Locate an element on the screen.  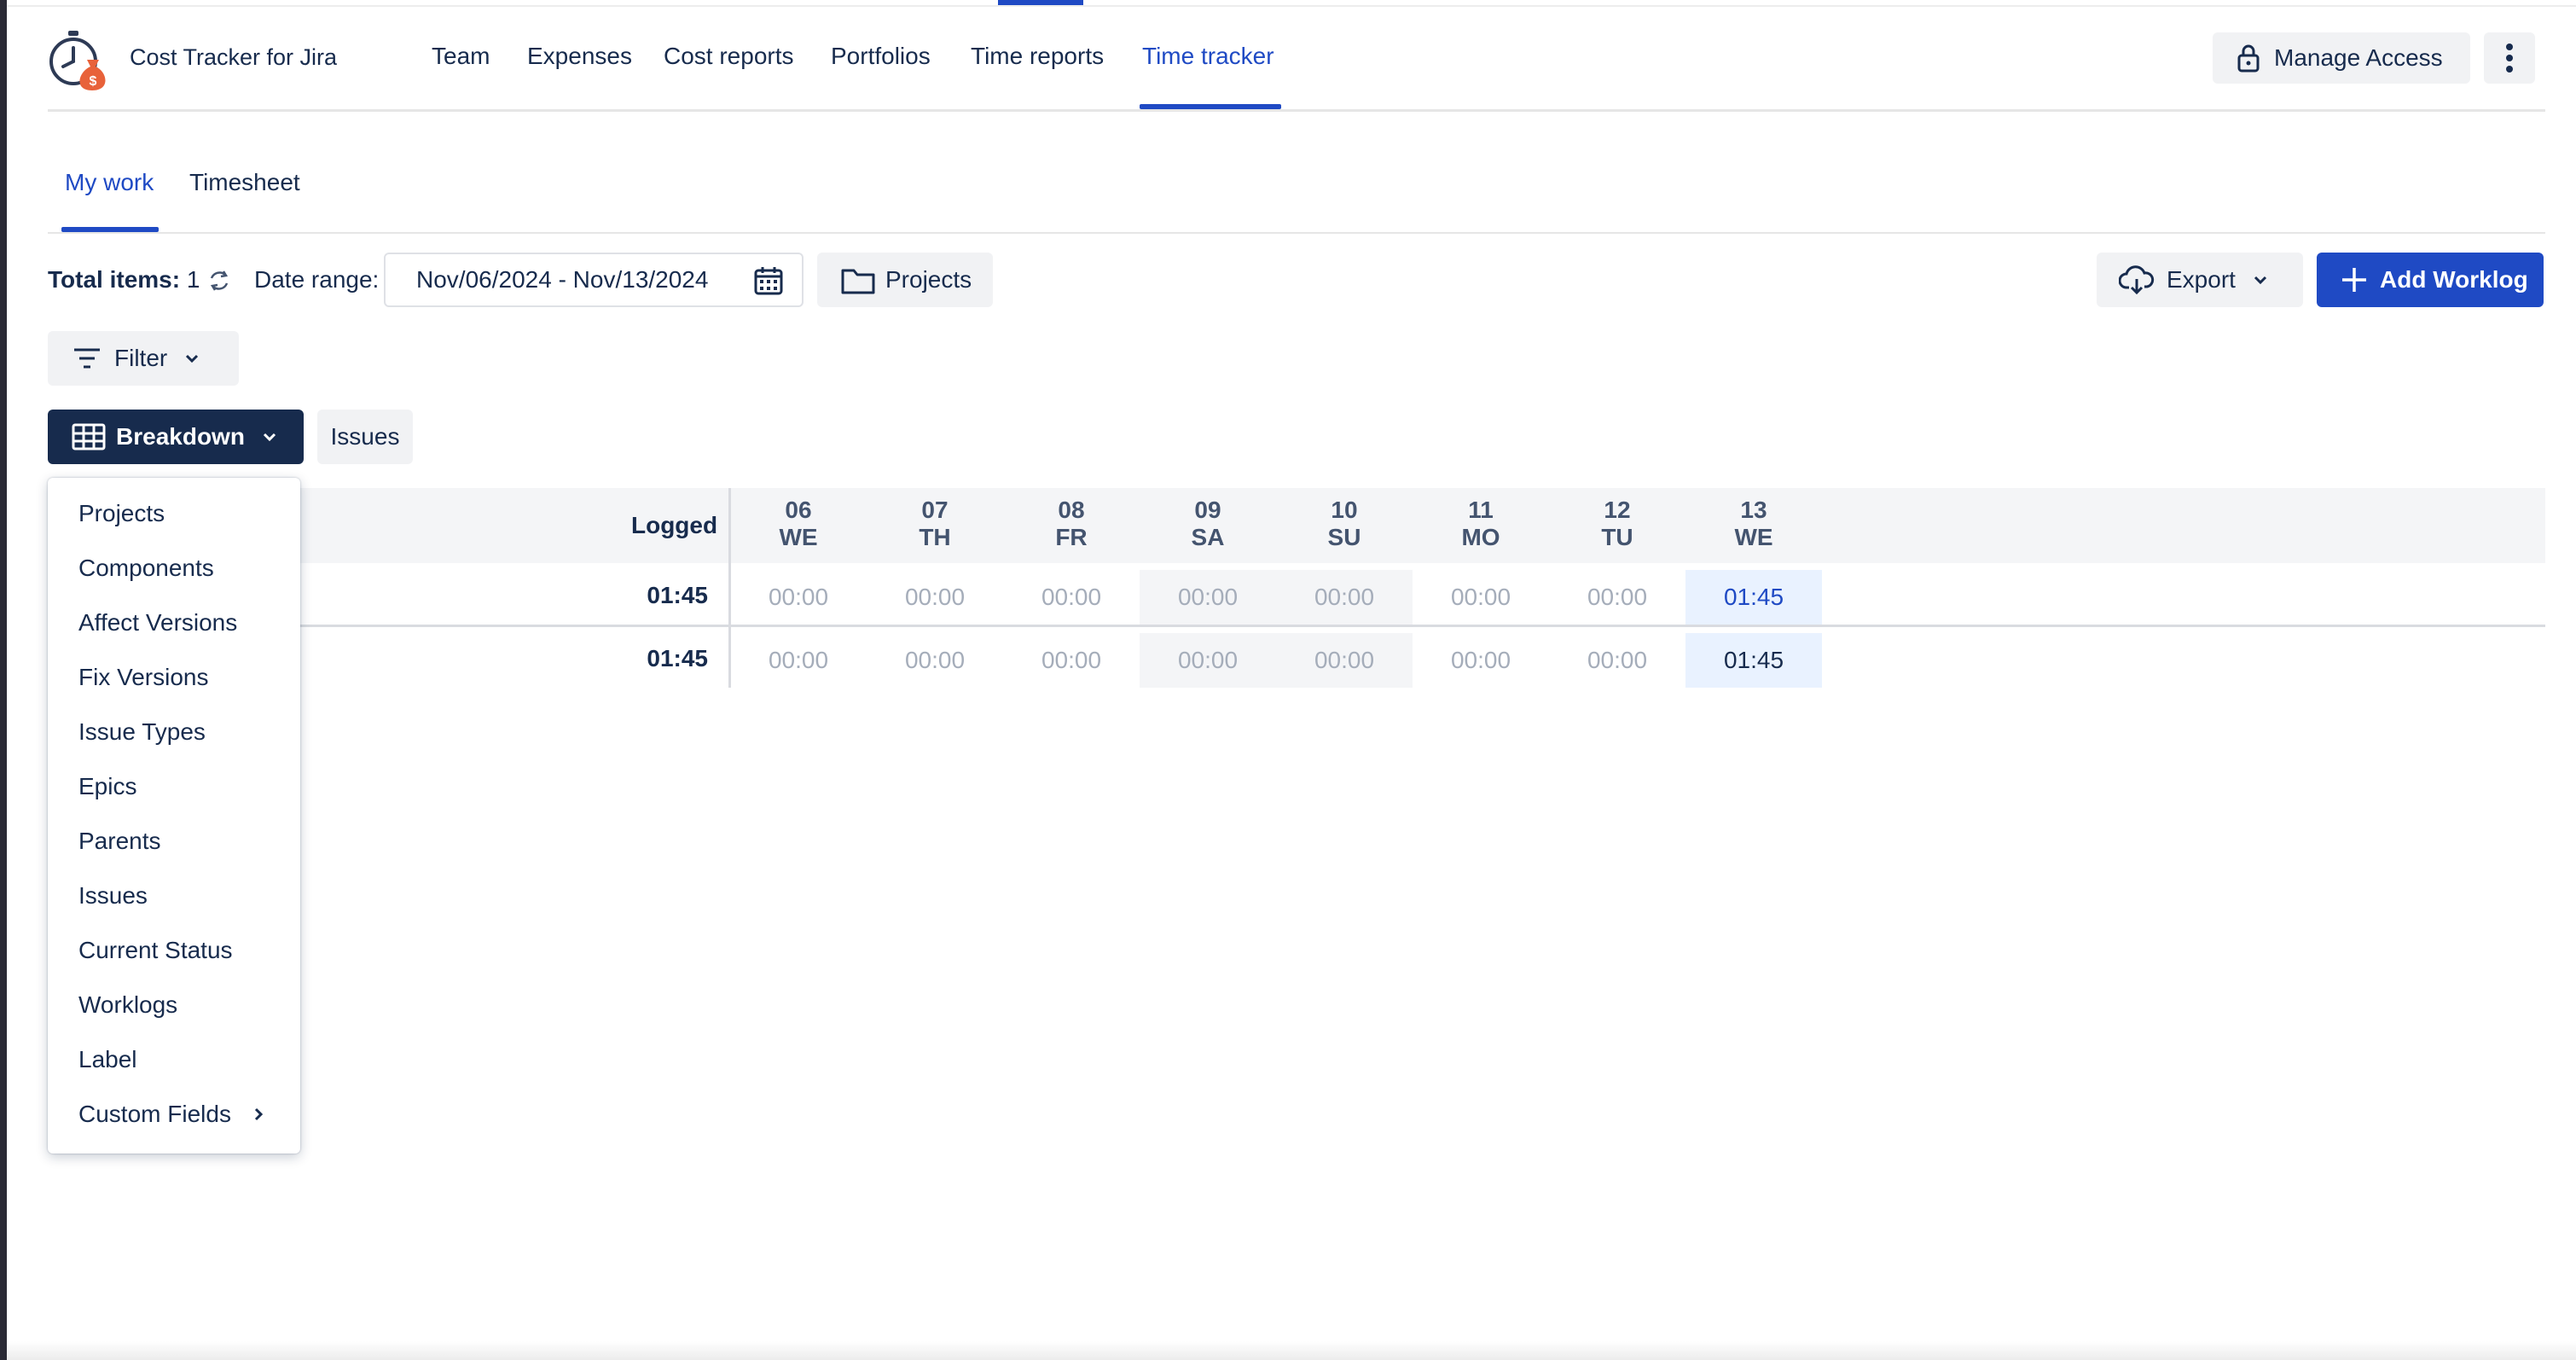
day-number: 06 is located at coordinates (798, 510).